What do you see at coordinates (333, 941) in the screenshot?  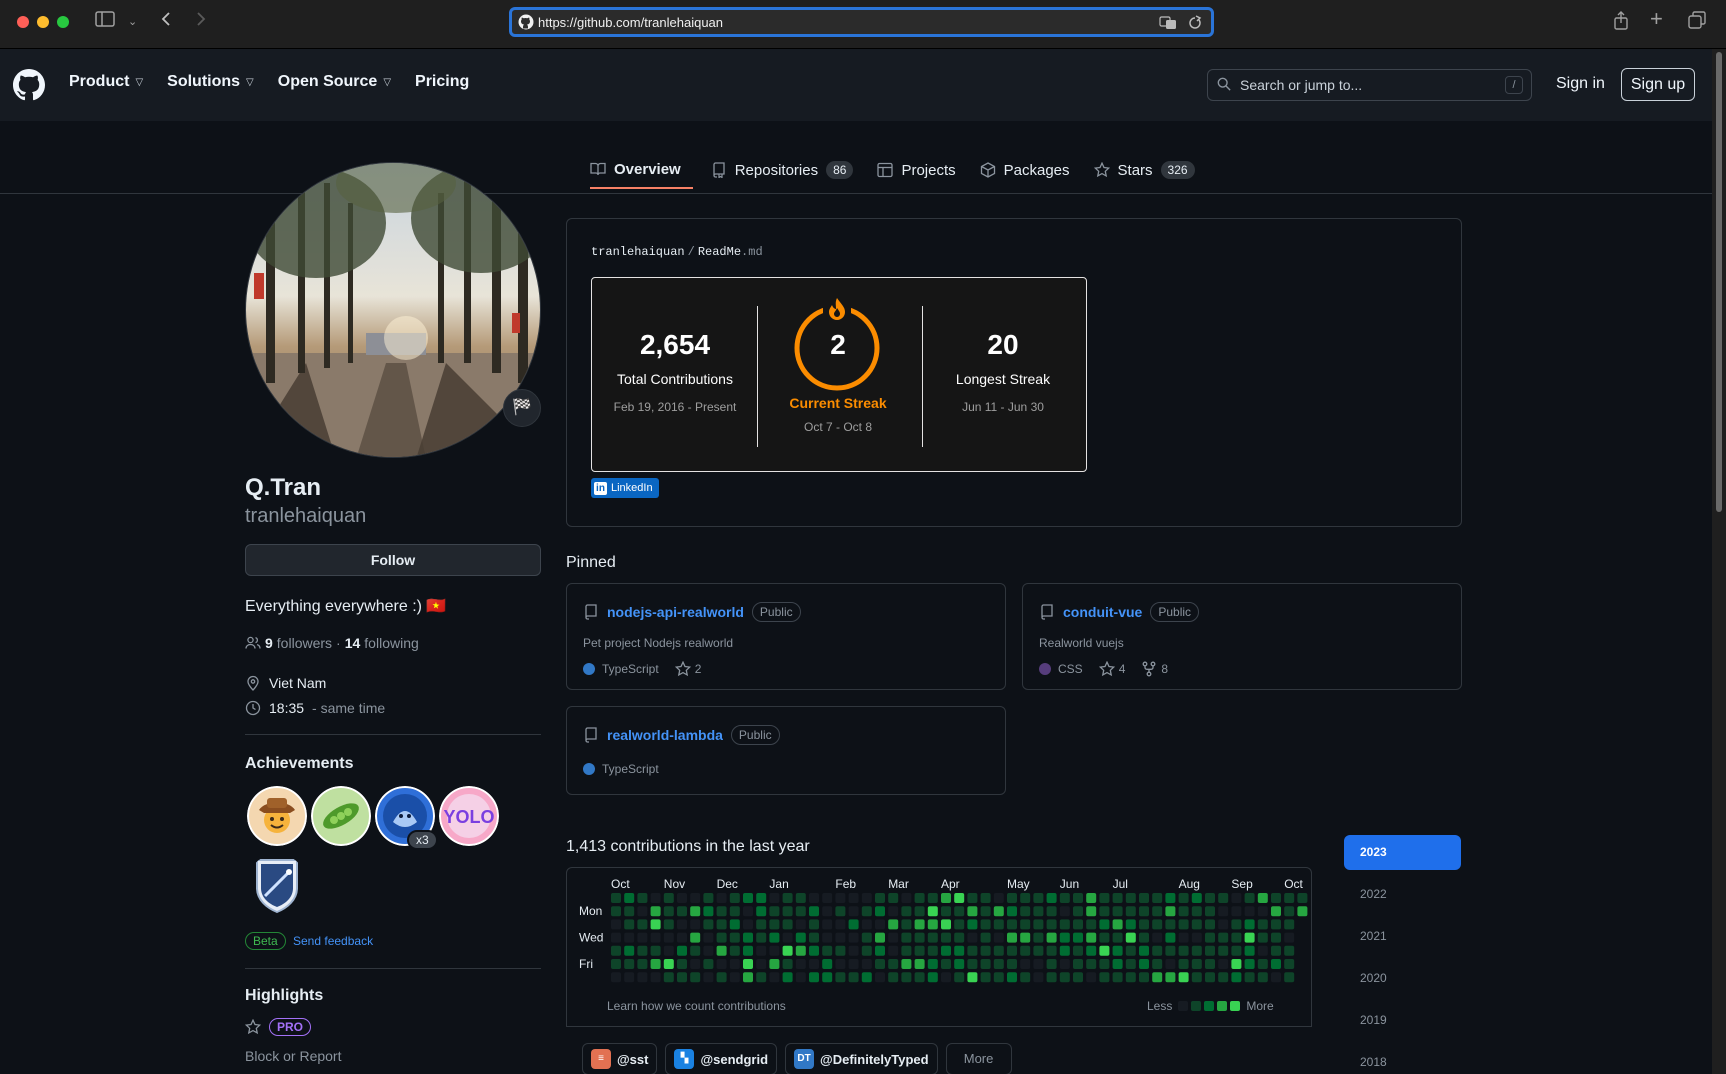 I see `send-feedback-link: Send feedback` at bounding box center [333, 941].